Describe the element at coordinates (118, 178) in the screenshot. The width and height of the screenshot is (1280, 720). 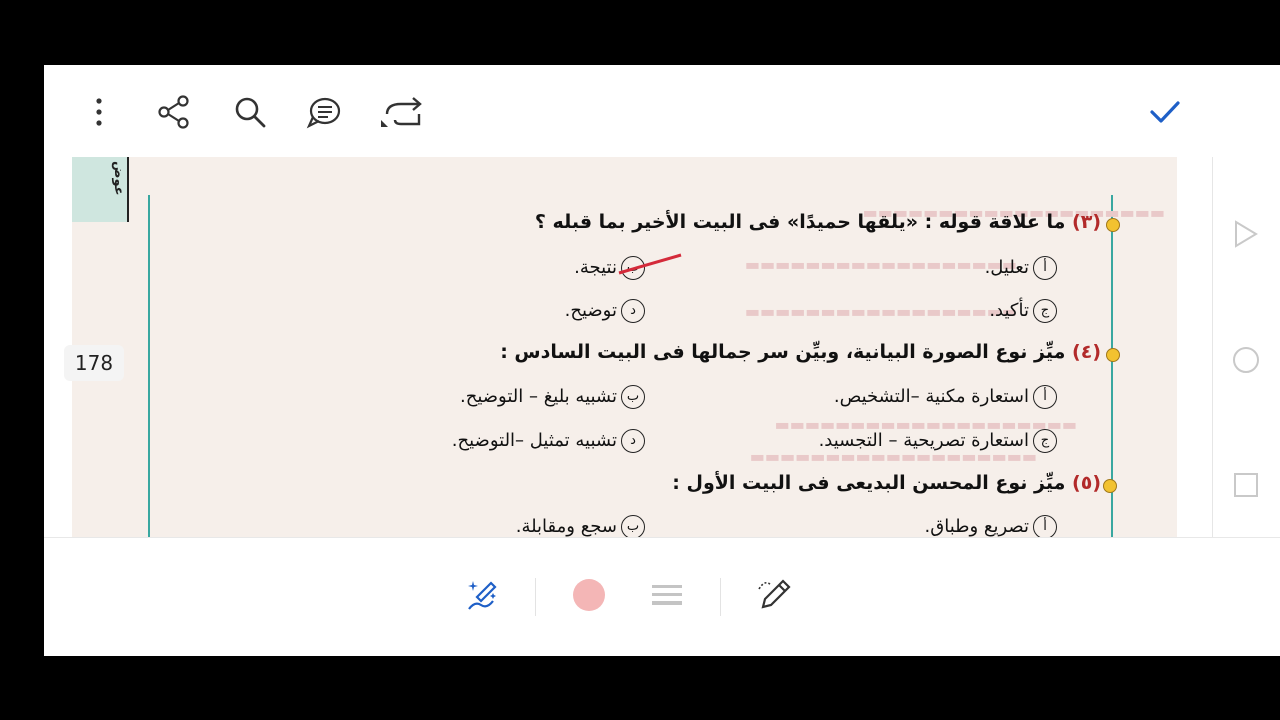
I see `side-tab-text: عوض` at that location.